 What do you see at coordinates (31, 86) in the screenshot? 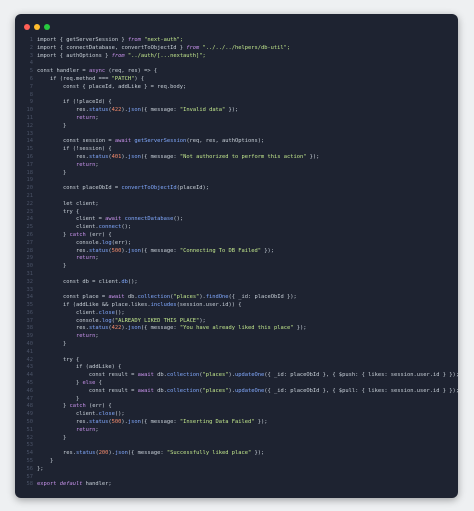
I see `line-number: 7` at bounding box center [31, 86].